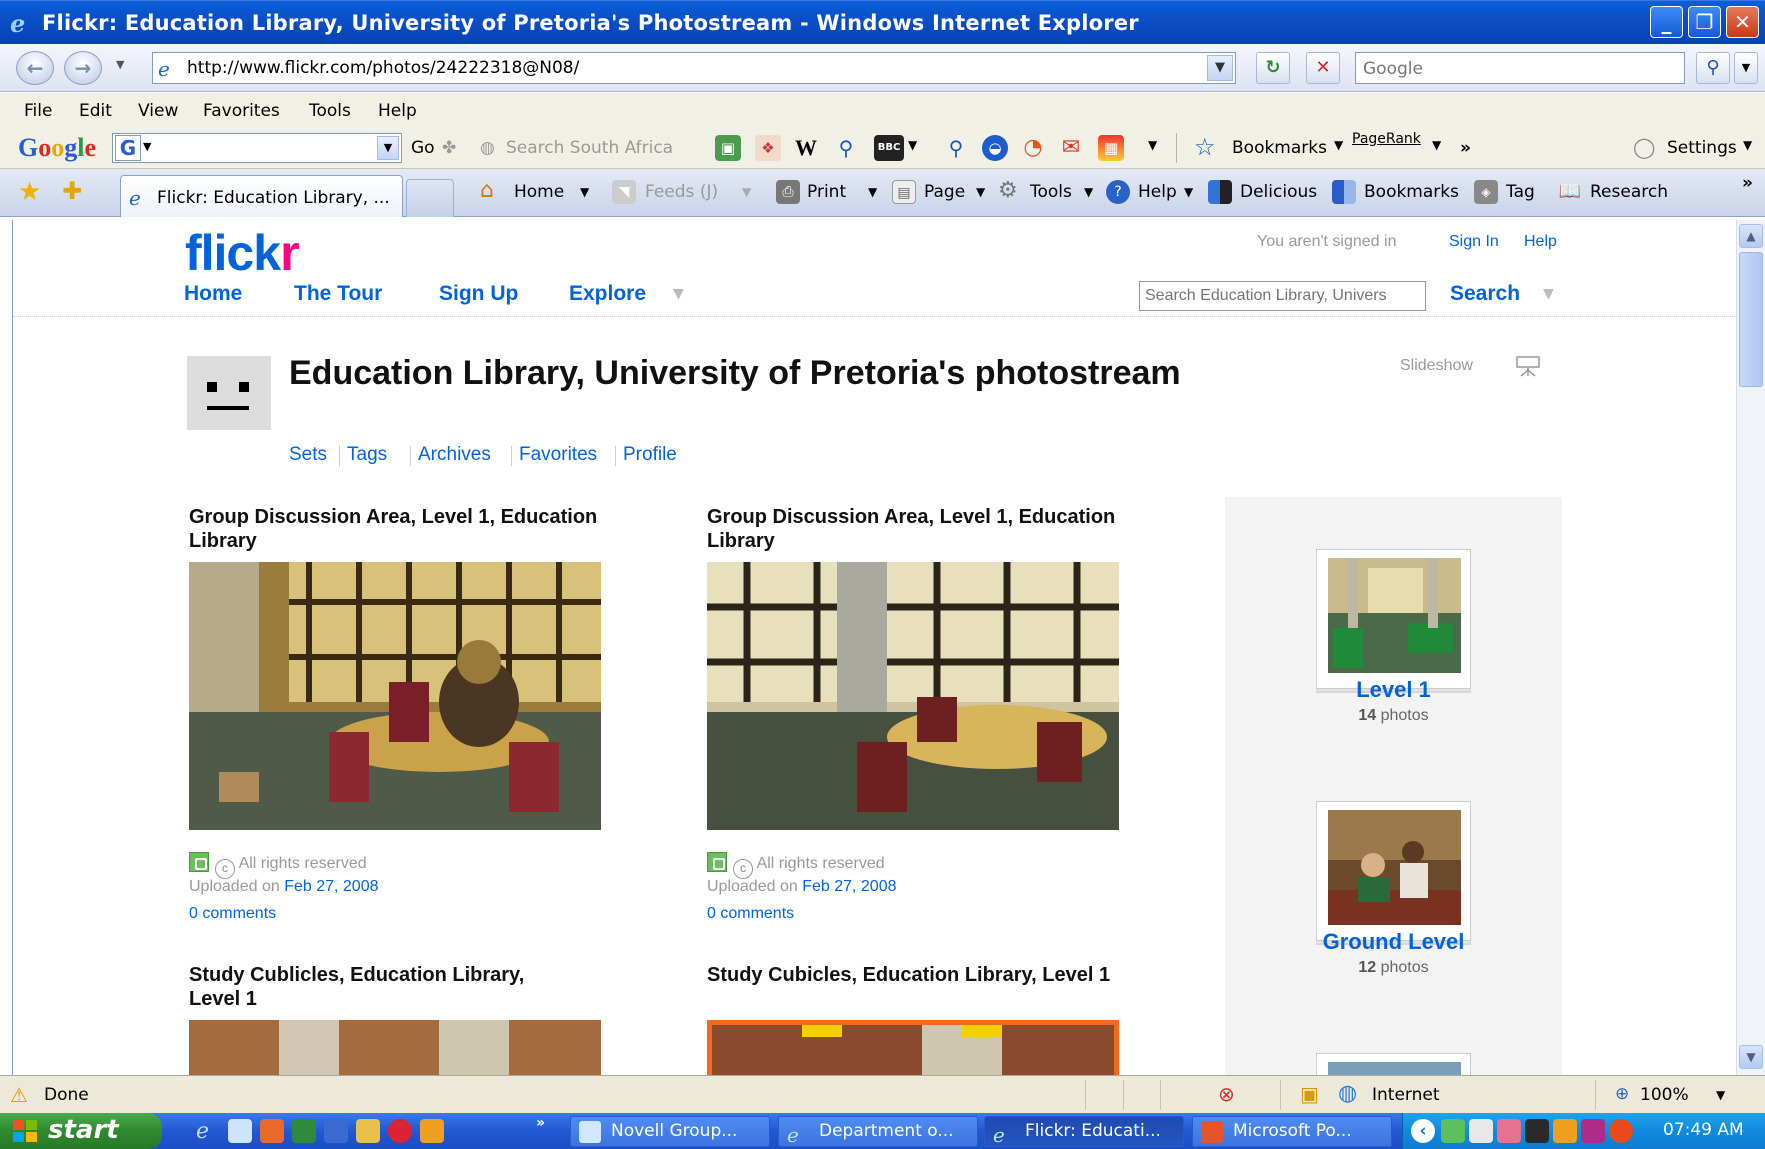 The height and width of the screenshot is (1149, 1765). Describe the element at coordinates (432, 1131) in the screenshot. I see `quicklaunch-clock-icon` at that location.